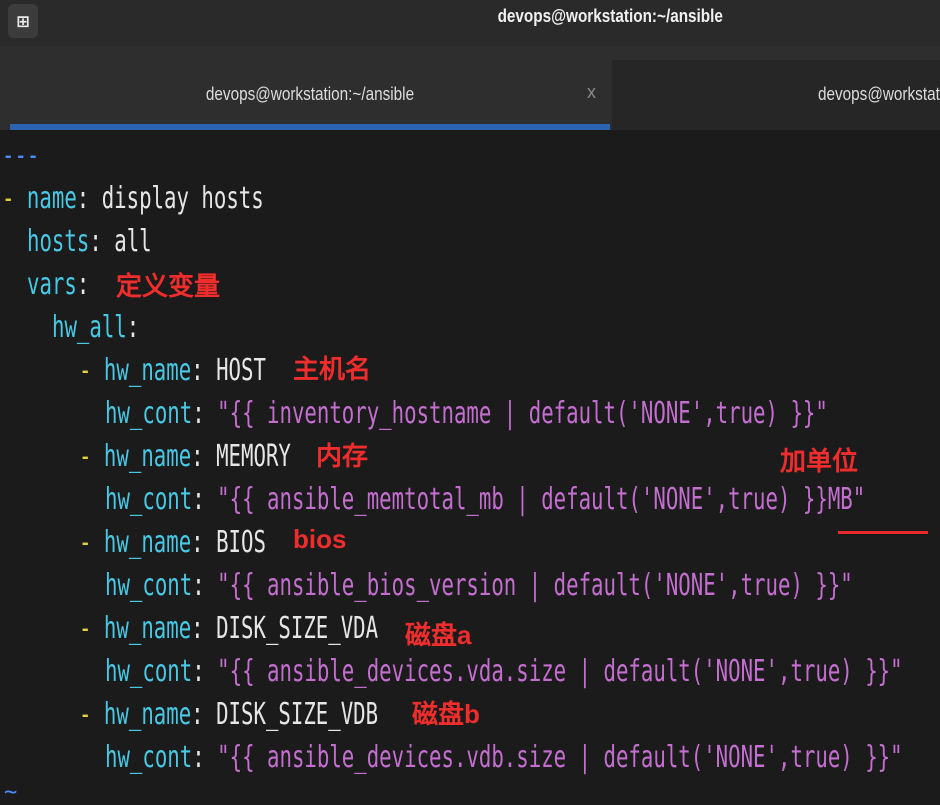  What do you see at coordinates (168, 286) in the screenshot?
I see `annotation-vars: 定义变量` at bounding box center [168, 286].